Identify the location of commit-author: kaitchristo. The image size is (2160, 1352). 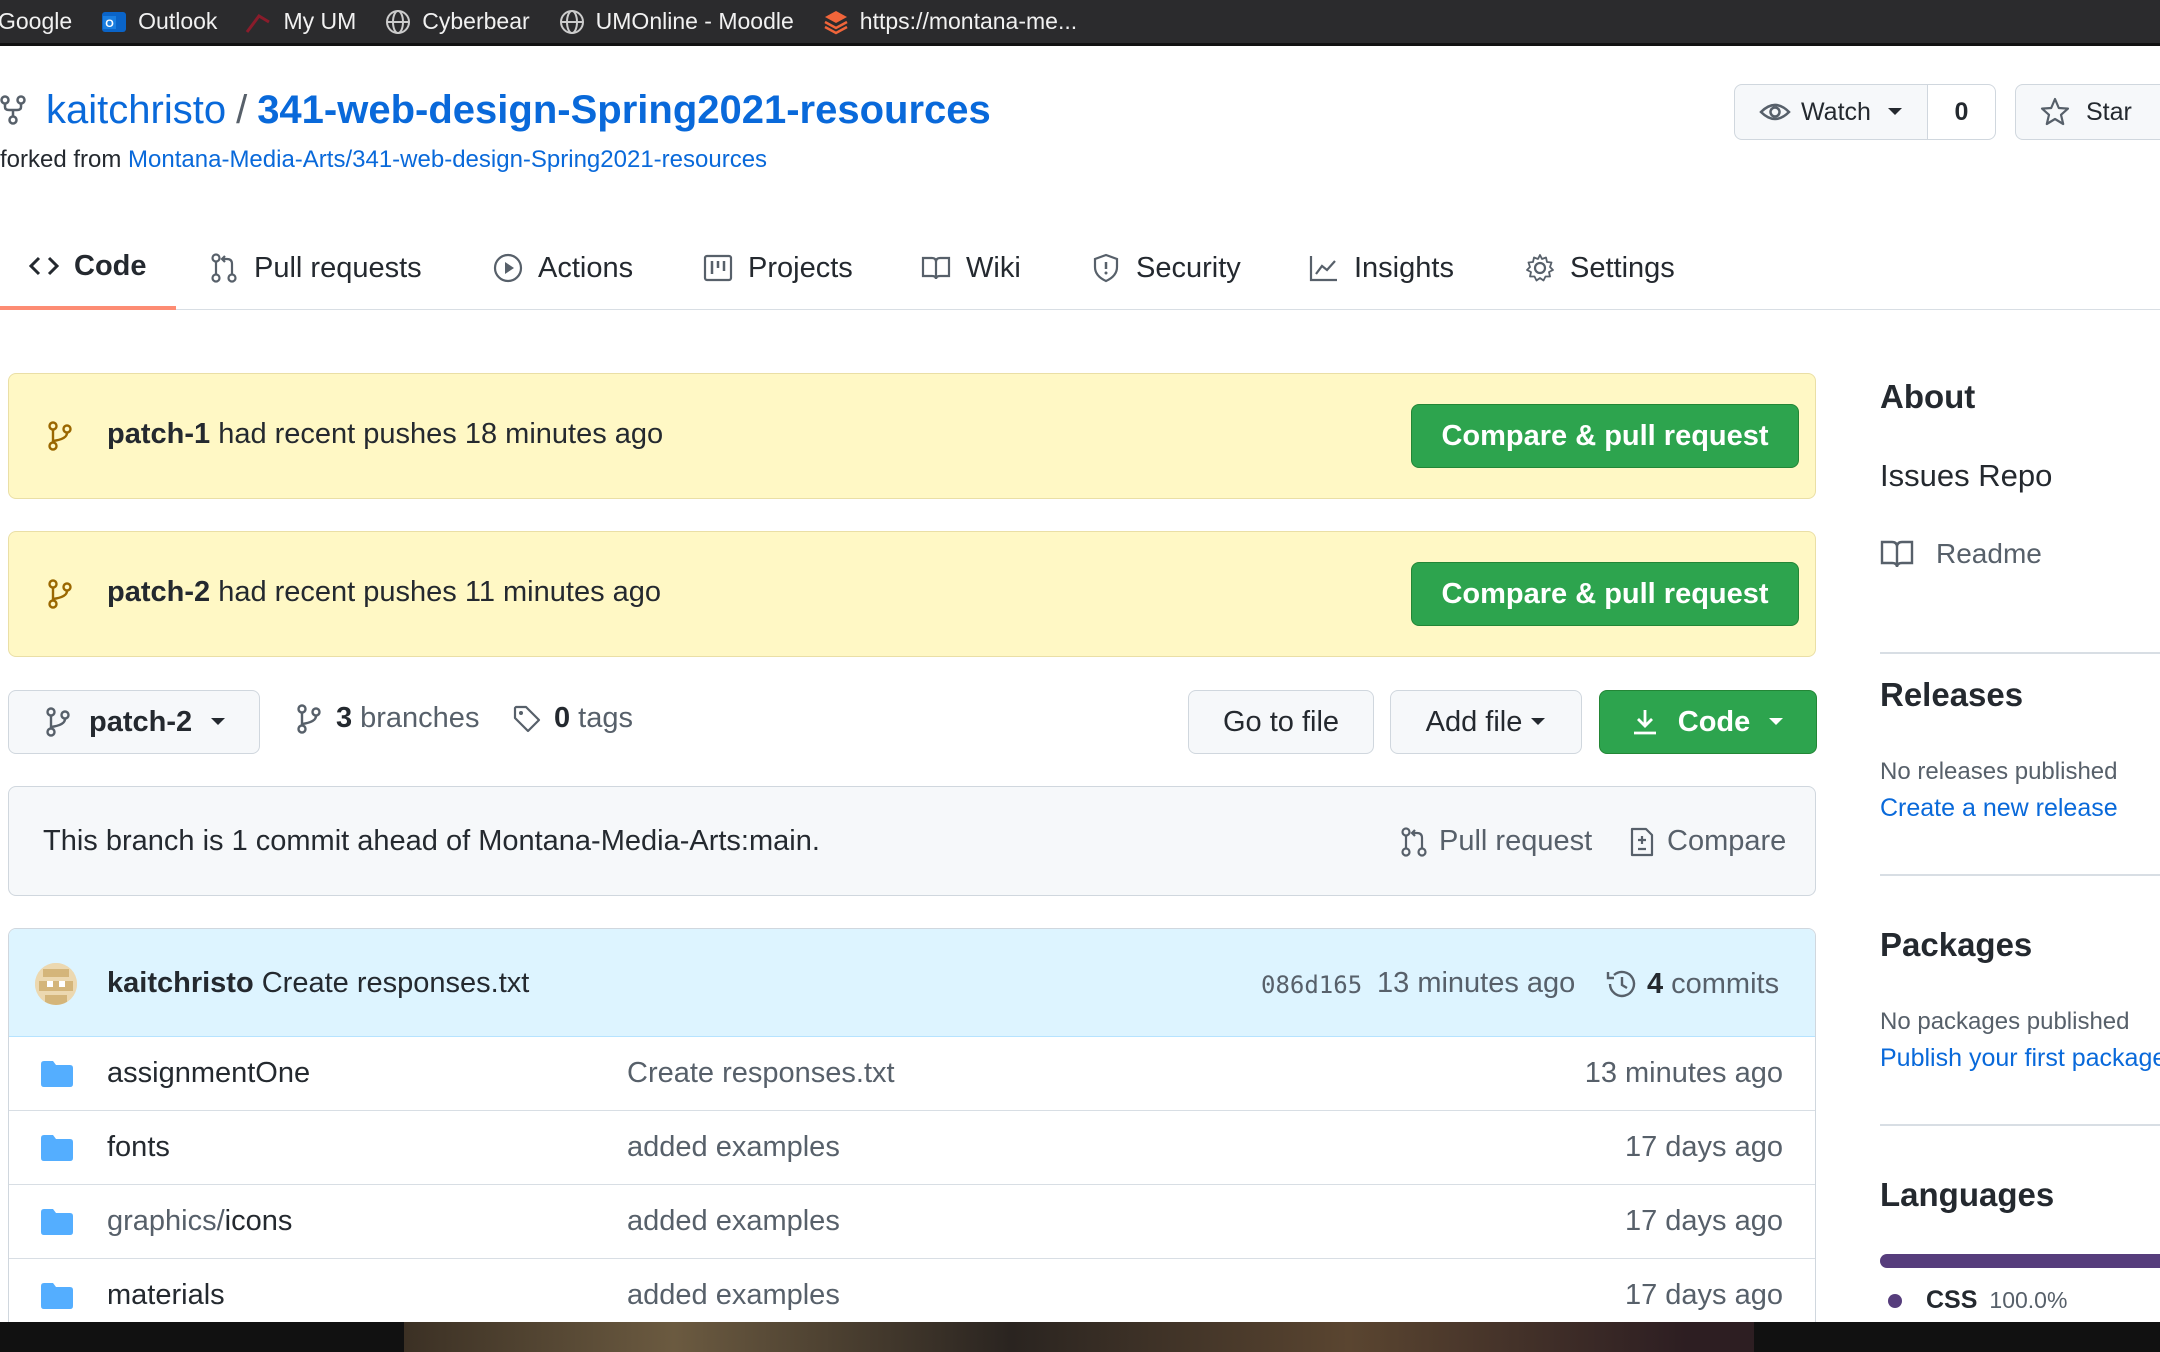
(180, 983).